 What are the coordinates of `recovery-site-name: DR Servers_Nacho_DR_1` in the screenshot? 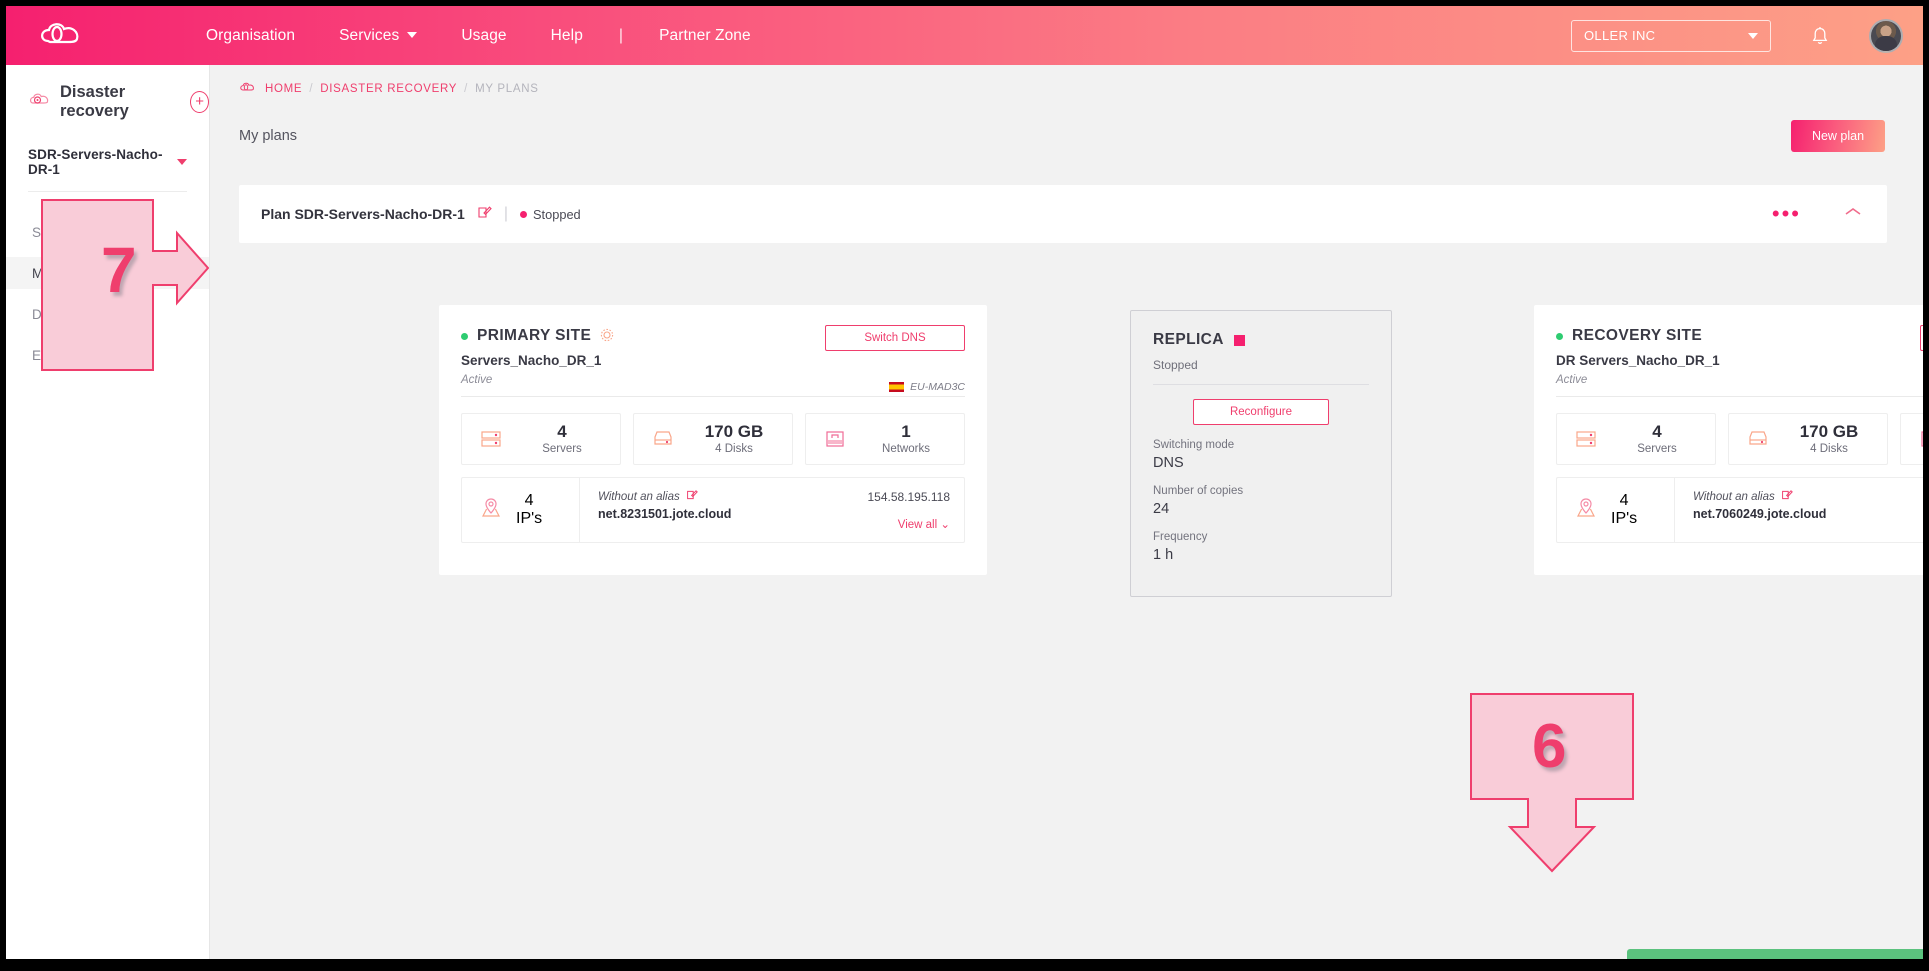 It's located at (1638, 360).